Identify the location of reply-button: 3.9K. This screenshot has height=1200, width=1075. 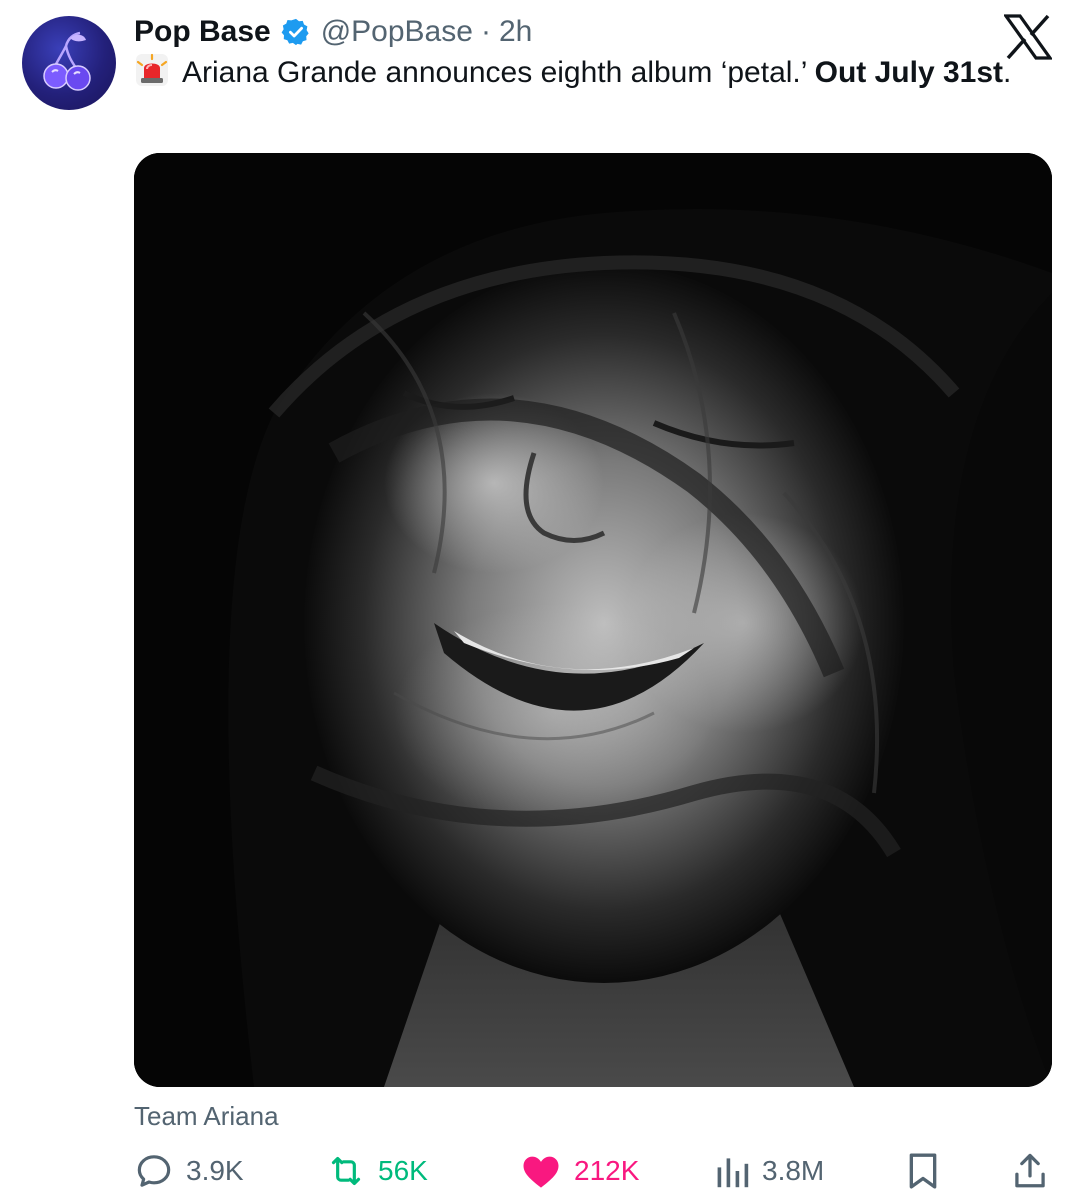
(189, 1171).